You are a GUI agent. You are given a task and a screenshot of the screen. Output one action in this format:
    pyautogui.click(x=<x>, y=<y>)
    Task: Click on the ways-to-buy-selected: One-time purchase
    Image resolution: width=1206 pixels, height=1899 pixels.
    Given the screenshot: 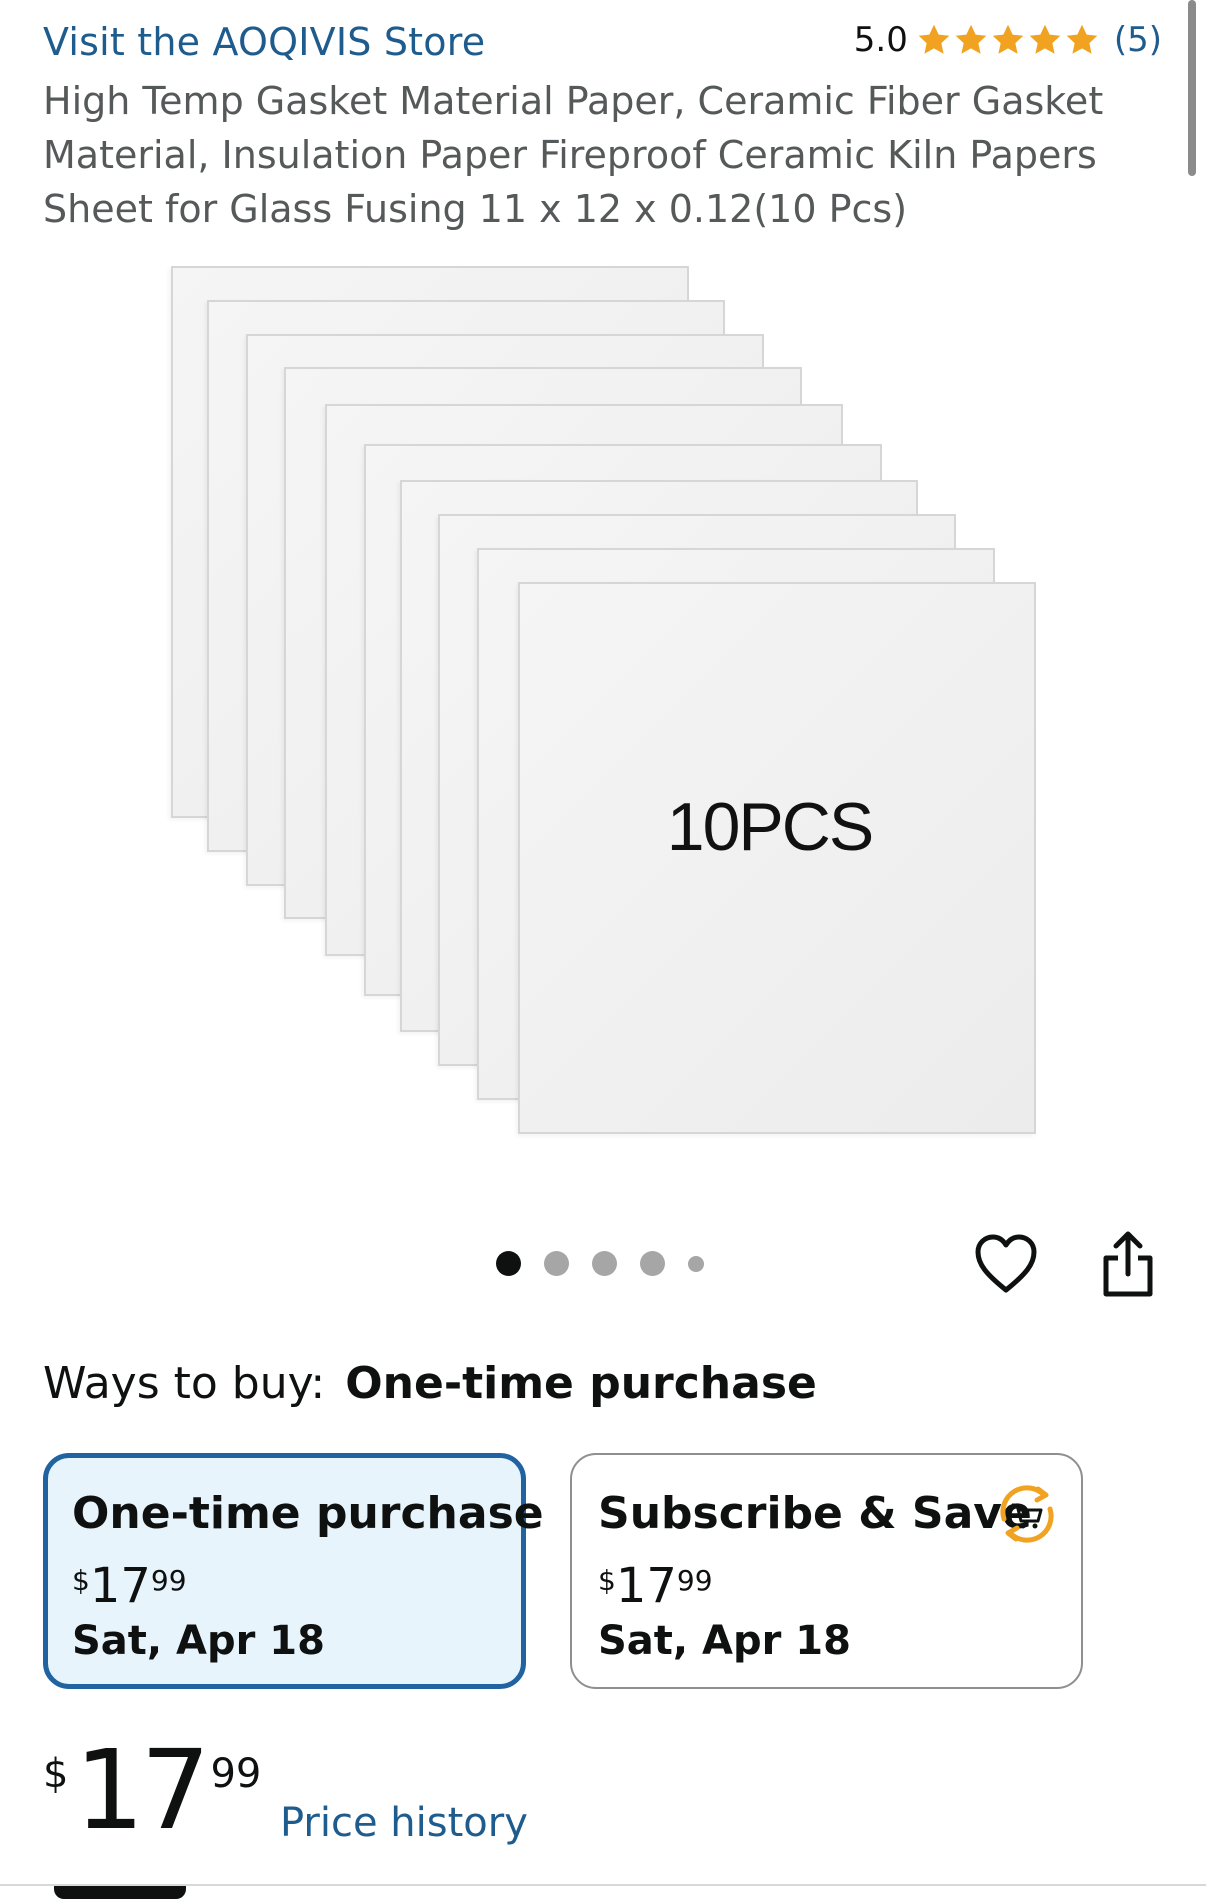 What is the action you would take?
    pyautogui.click(x=581, y=1383)
    